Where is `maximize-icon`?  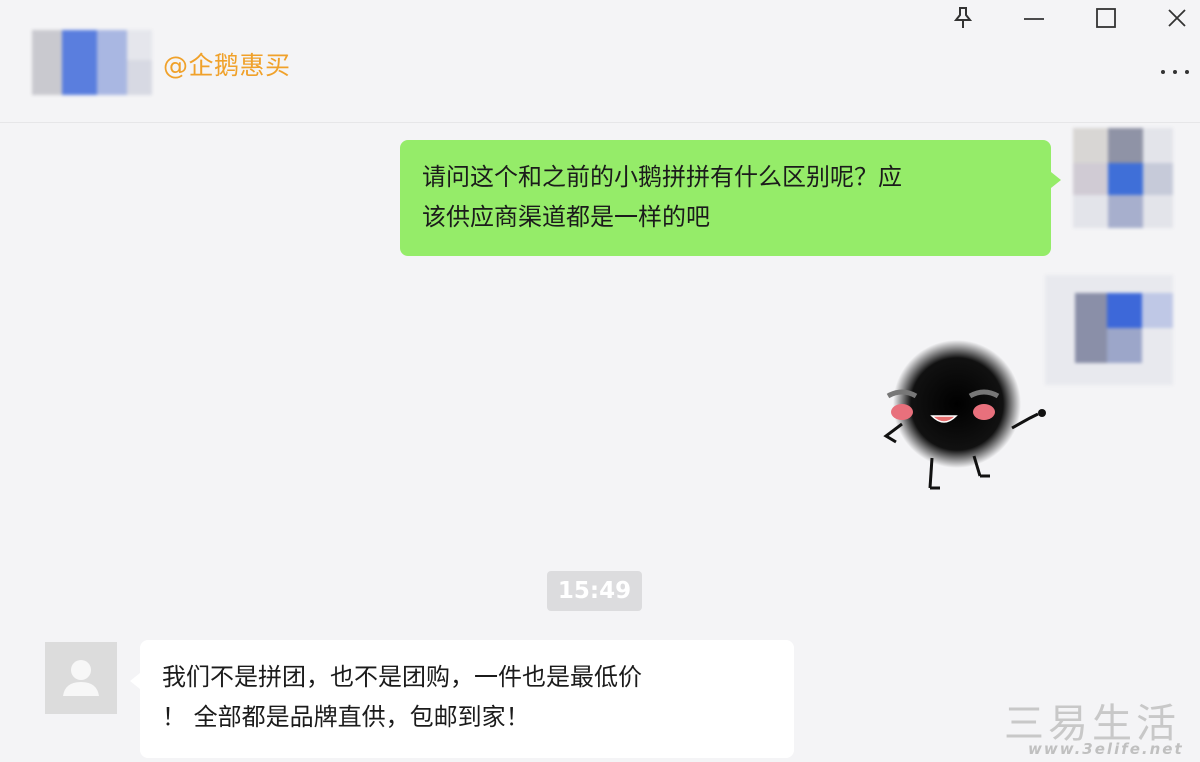 maximize-icon is located at coordinates (1106, 18).